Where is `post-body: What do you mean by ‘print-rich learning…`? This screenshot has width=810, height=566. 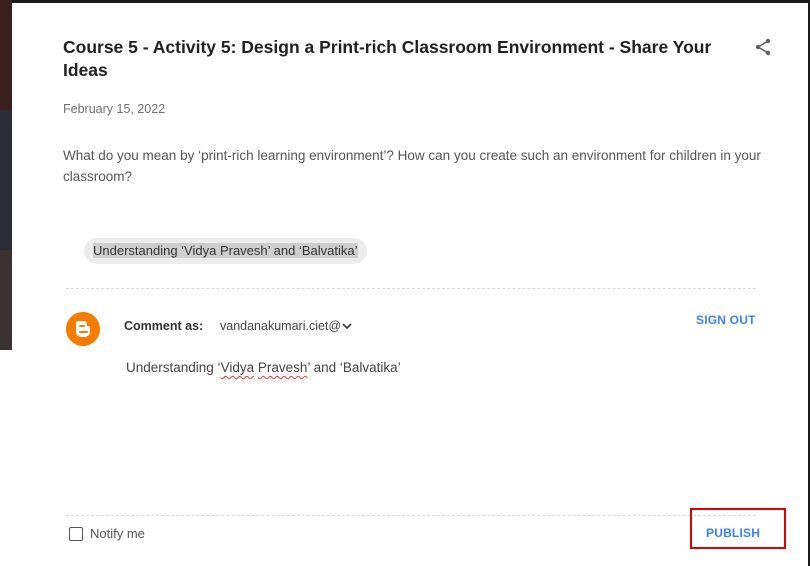 post-body: What do you mean by ‘print-rich learning… is located at coordinates (412, 166).